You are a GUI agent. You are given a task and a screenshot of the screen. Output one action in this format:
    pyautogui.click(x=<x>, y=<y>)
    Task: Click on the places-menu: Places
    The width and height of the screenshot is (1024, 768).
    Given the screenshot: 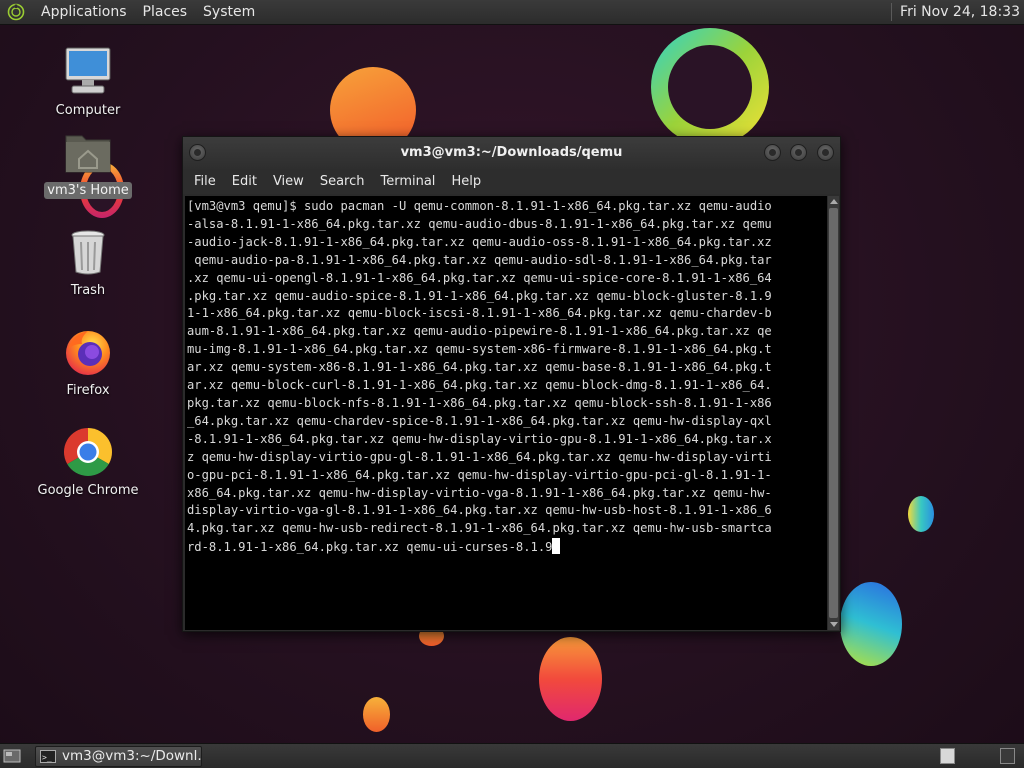 What is the action you would take?
    pyautogui.click(x=165, y=12)
    